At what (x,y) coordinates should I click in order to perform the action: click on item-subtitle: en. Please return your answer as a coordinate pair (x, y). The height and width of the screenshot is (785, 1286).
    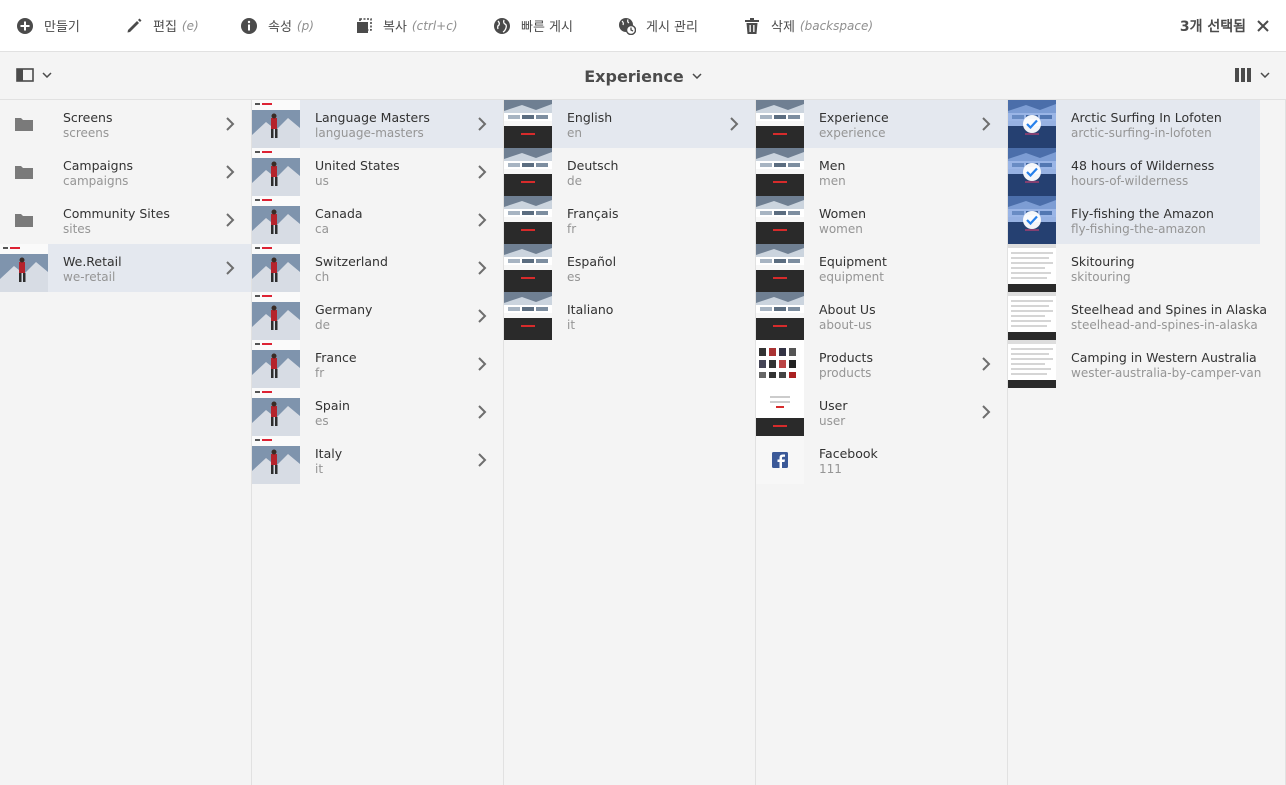
    Looking at the image, I should click on (574, 133).